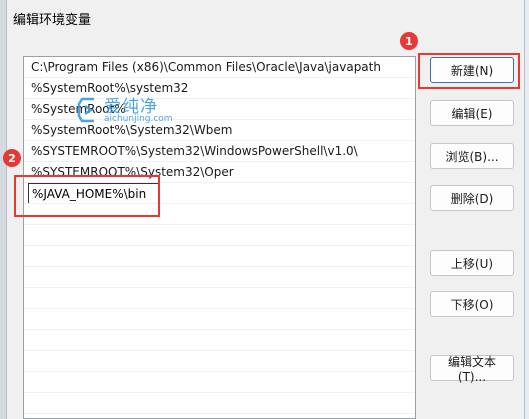  I want to click on title-bar: 编辑环境变量, so click(265, 18).